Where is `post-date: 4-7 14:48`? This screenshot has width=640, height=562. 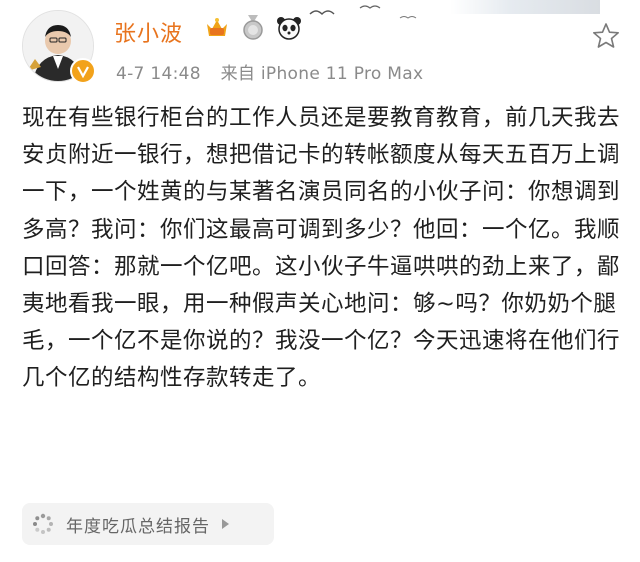
post-date: 4-7 14:48 is located at coordinates (158, 74).